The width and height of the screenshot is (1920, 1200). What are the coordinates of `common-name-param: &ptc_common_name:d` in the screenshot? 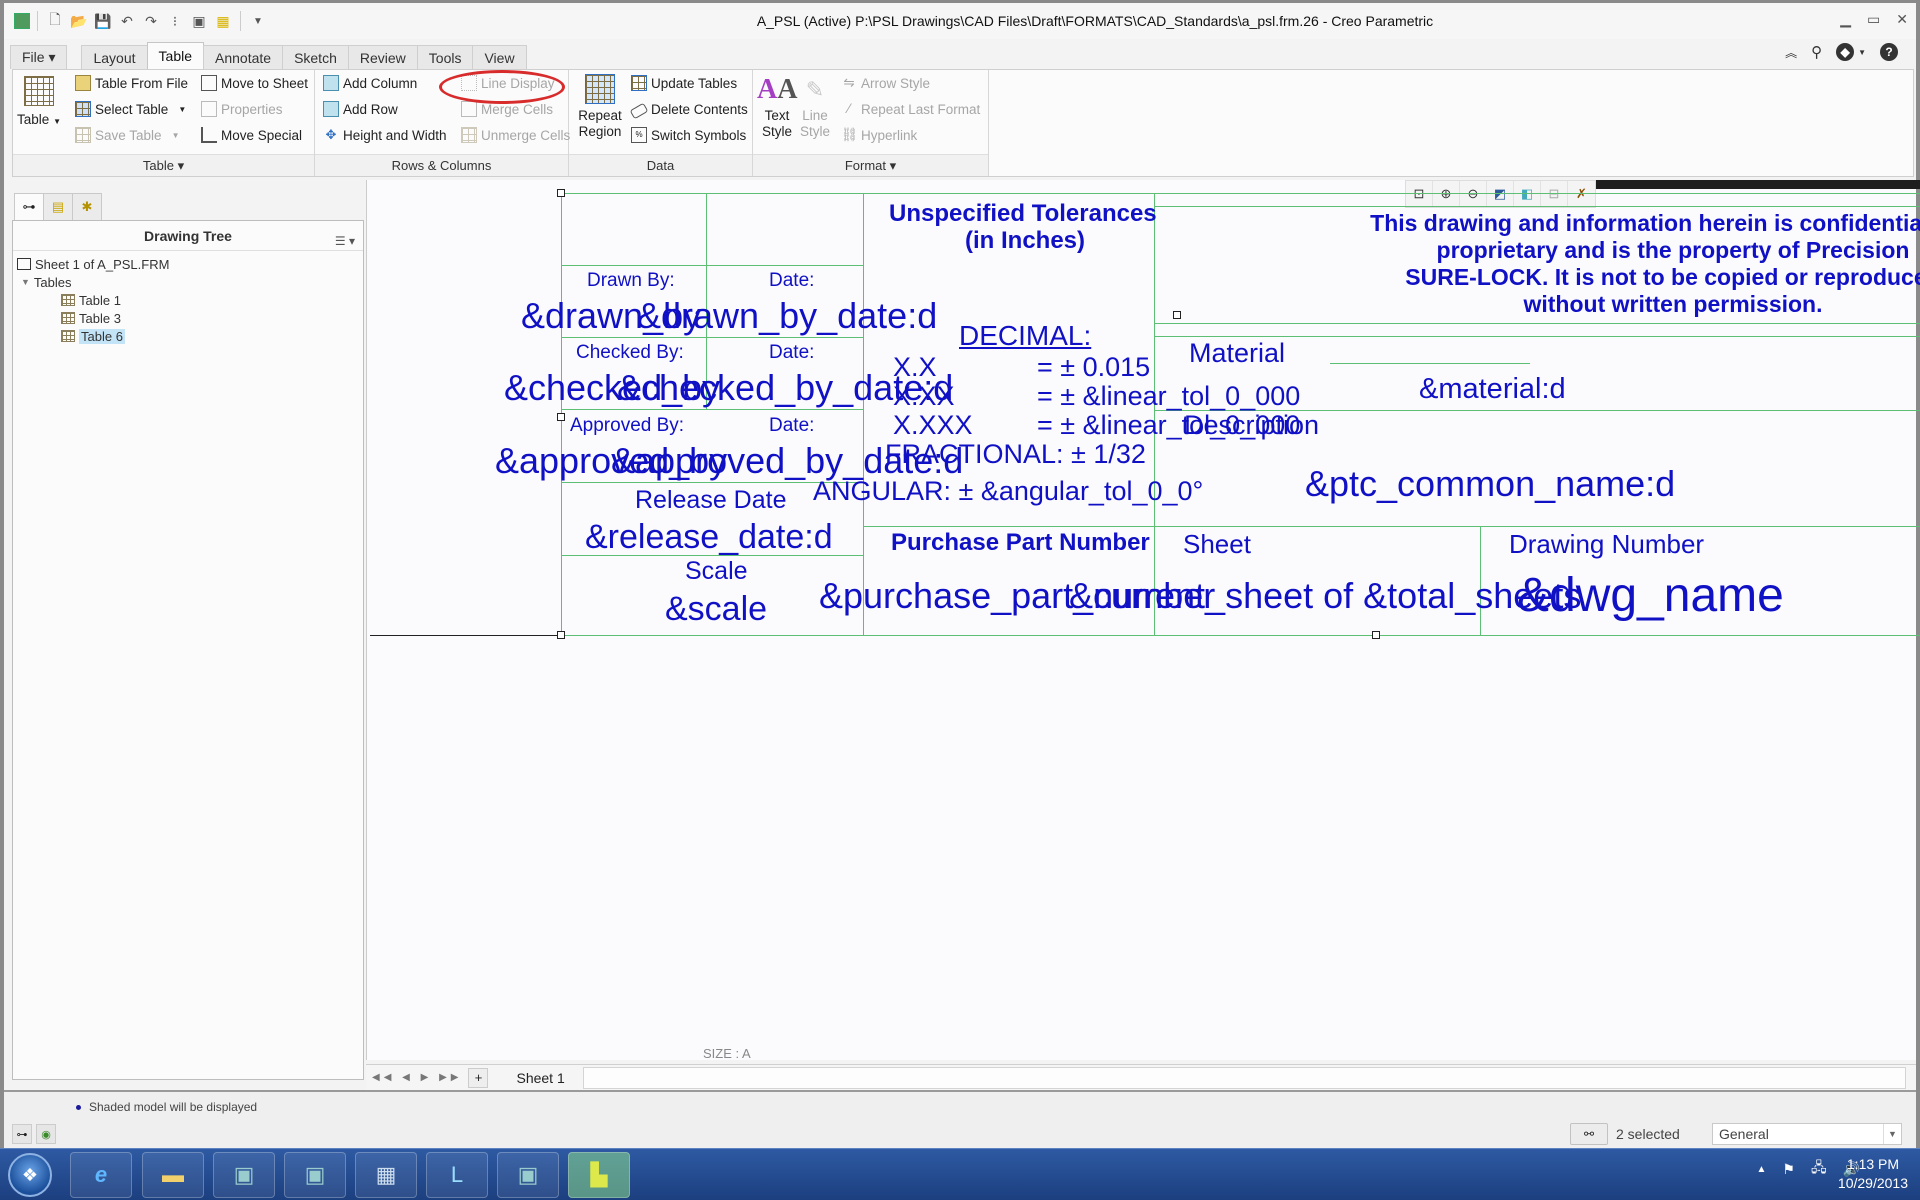 It's located at (1490, 484).